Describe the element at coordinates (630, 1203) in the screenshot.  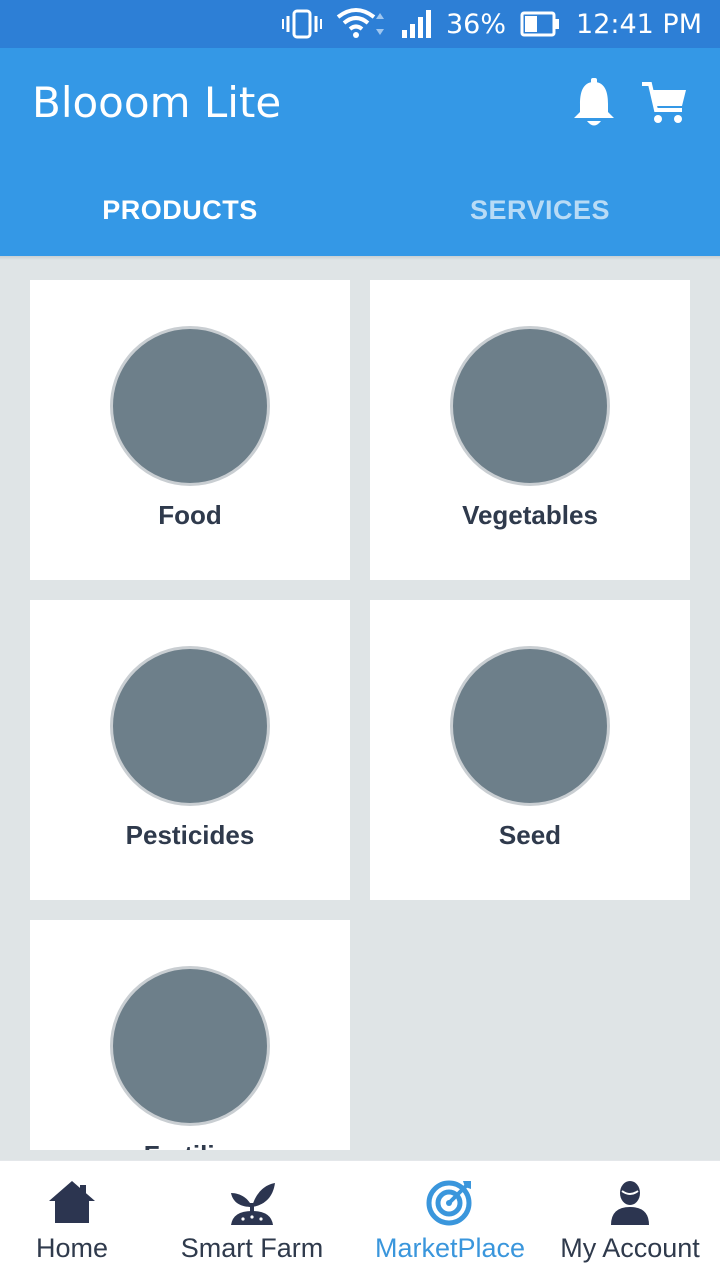
I see `user-icon` at that location.